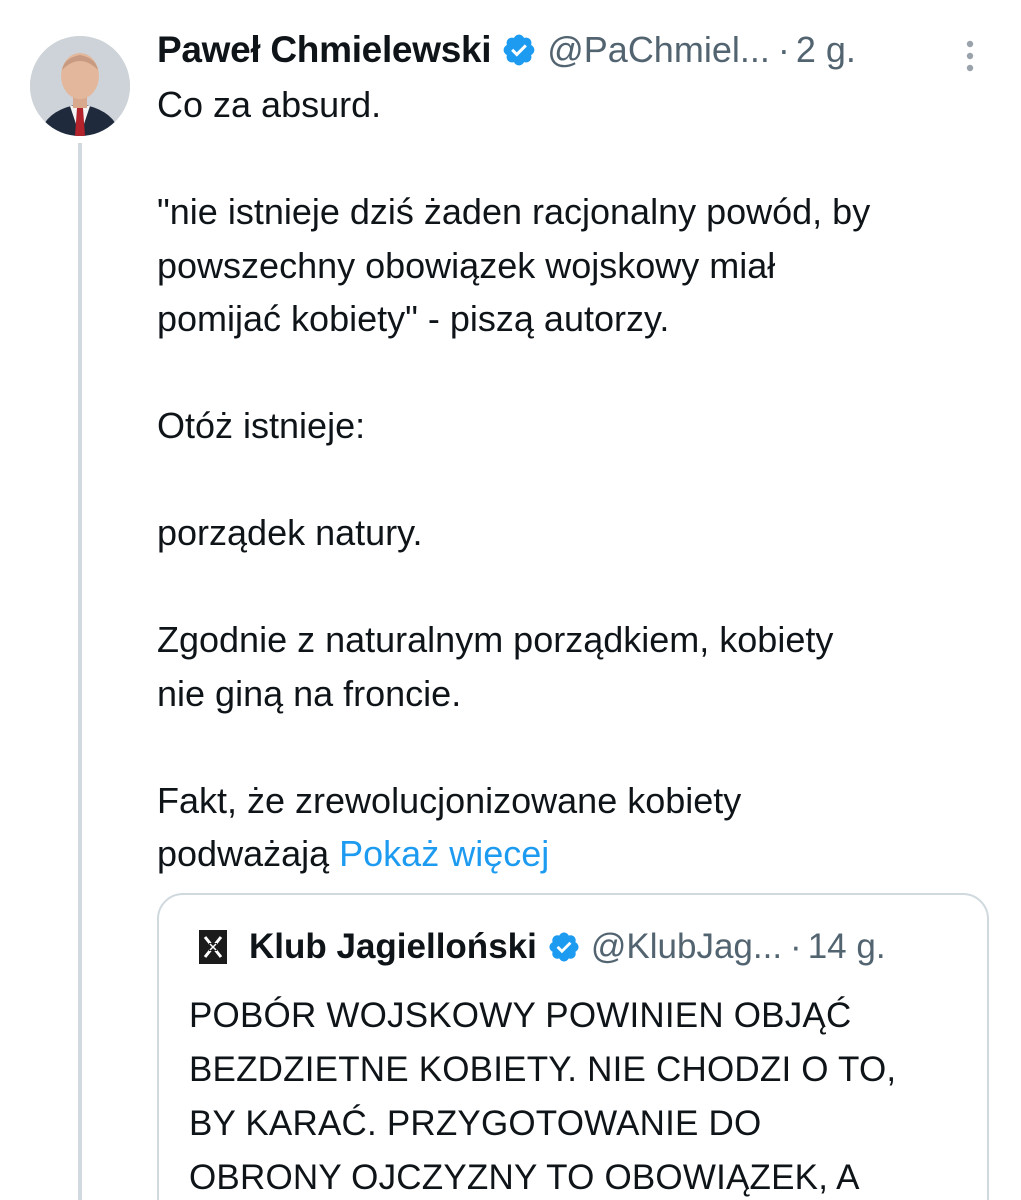 The image size is (1021, 1200). I want to click on thread-line, so click(80, 671).